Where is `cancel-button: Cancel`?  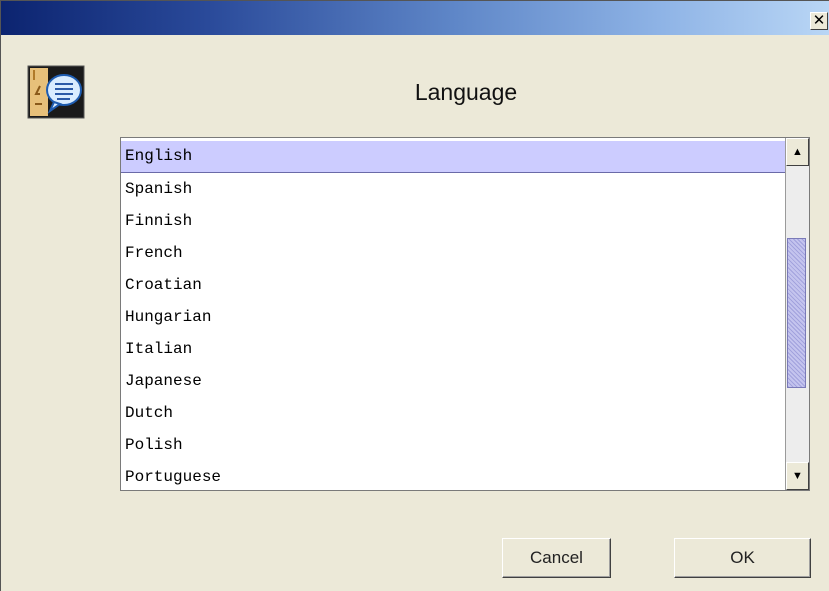 cancel-button: Cancel is located at coordinates (556, 558).